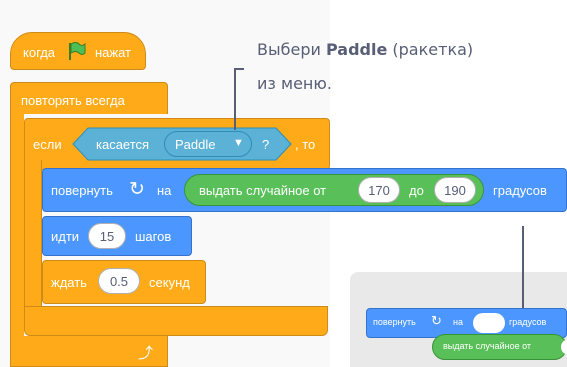 The width and height of the screenshot is (567, 367). What do you see at coordinates (65, 236) in the screenshot?
I see `move-label: идти` at bounding box center [65, 236].